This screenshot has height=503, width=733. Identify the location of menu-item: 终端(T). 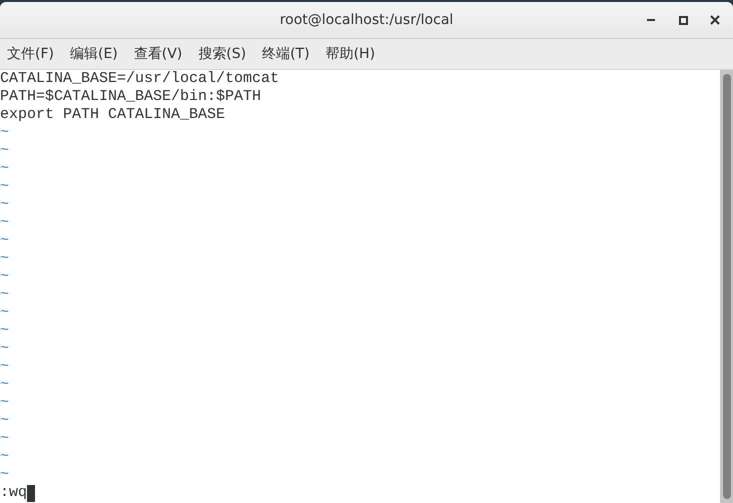
(286, 54).